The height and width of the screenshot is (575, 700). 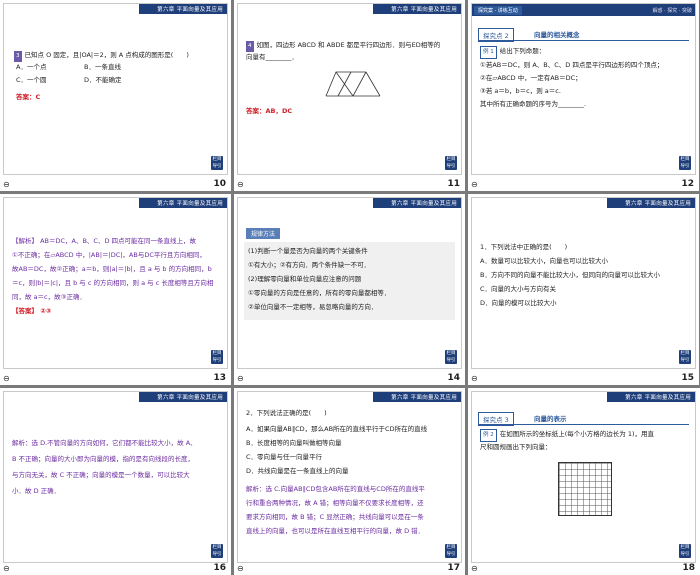 What do you see at coordinates (101, 475) in the screenshot?
I see `solution-line: 与方向无关，故 C 不正确；向量的模是一个数量，可以比较大` at bounding box center [101, 475].